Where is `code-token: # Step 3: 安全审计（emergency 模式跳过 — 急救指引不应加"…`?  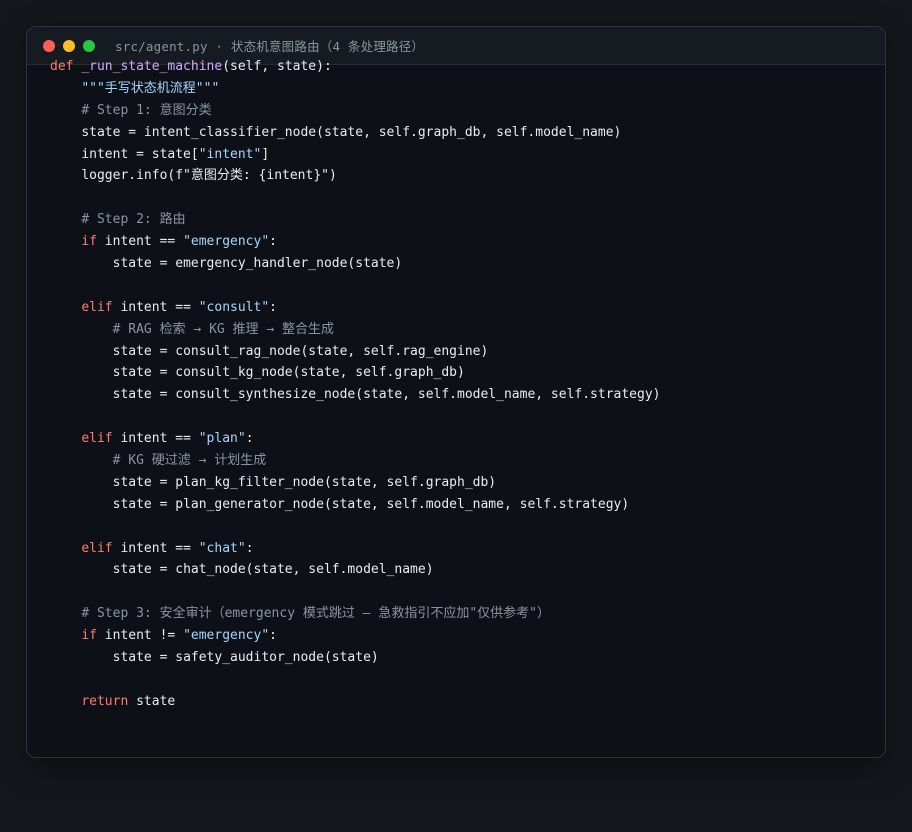 code-token: # Step 3: 安全审计（emergency 模式跳过 — 急救指引不应加"… is located at coordinates (315, 614).